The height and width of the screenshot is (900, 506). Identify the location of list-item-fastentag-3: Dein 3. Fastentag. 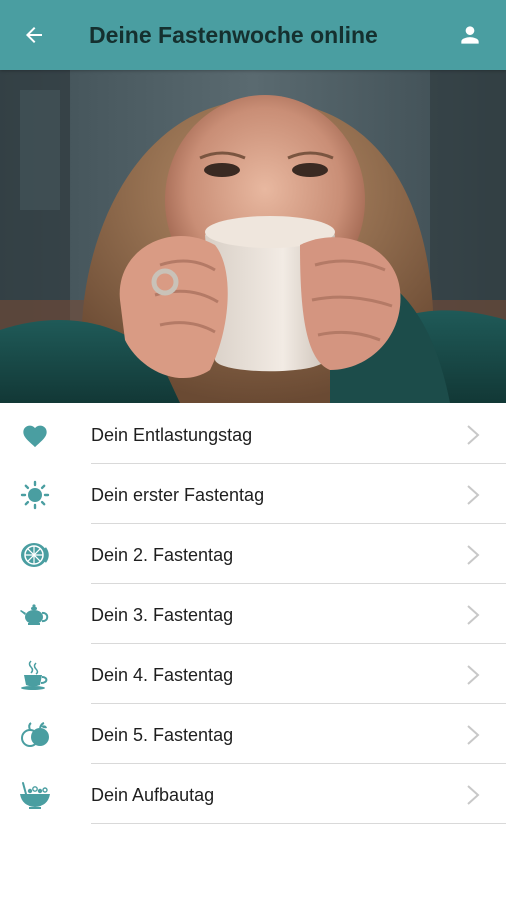
(253, 614).